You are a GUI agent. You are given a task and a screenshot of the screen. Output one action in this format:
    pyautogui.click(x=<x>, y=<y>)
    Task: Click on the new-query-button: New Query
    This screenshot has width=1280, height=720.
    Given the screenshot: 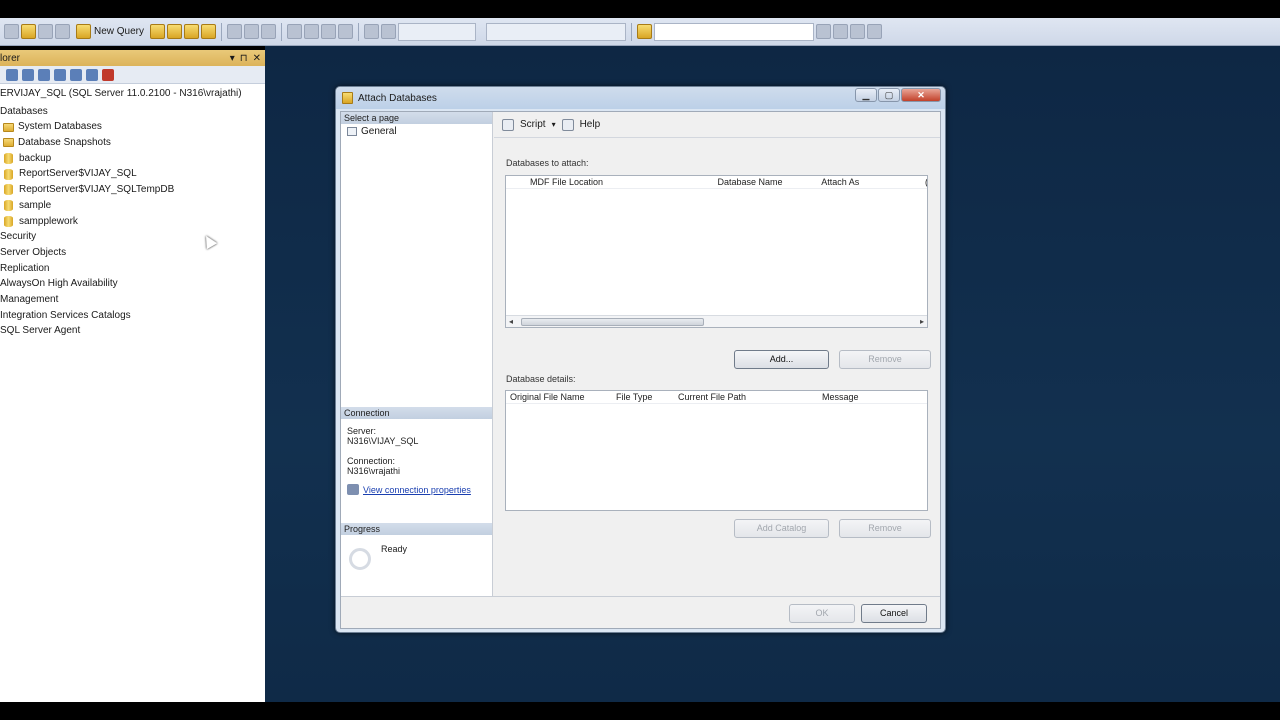 What is the action you would take?
    pyautogui.click(x=110, y=32)
    